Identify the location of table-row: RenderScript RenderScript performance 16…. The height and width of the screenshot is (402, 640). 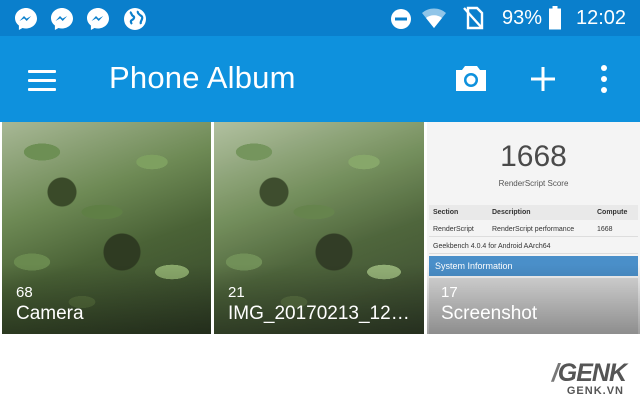
(533, 229).